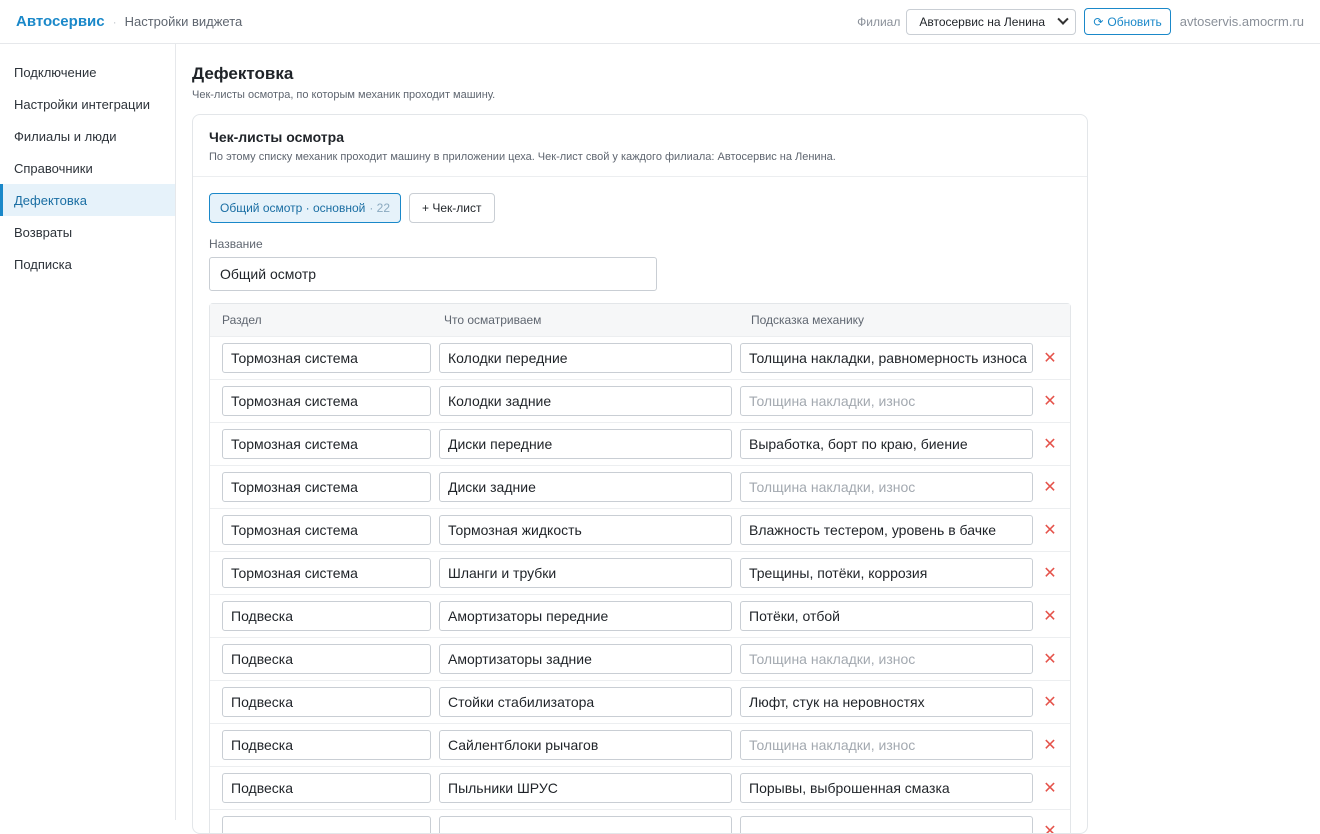 The image size is (1320, 834). What do you see at coordinates (886, 444) in the screenshot?
I see `mechanic-hint-input: Выработка, борт по краю, биение` at bounding box center [886, 444].